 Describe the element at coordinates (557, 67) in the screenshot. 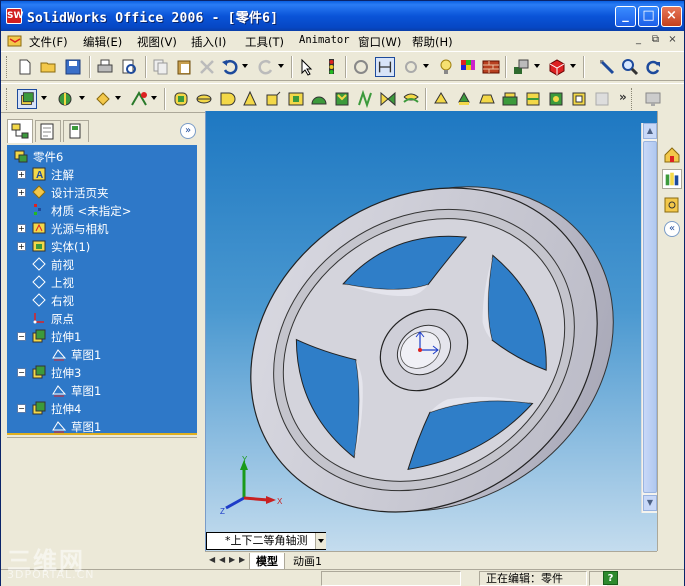

I see `render-icon` at that location.